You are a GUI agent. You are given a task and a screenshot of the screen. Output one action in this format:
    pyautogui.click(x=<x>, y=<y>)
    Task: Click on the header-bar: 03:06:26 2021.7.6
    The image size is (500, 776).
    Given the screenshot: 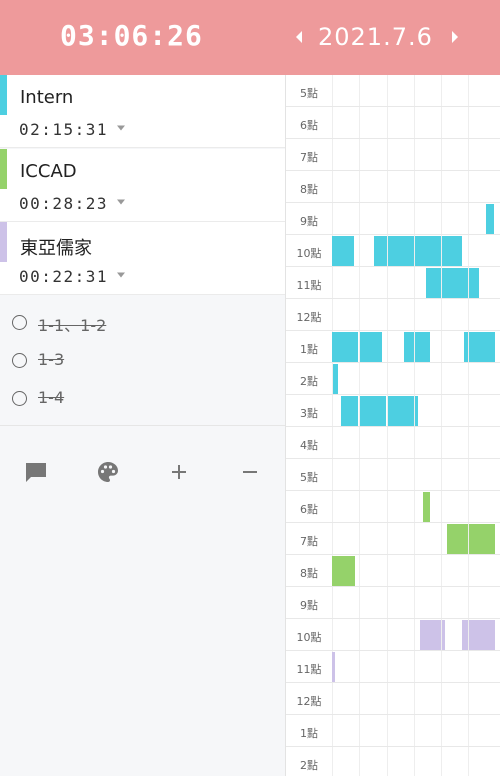 What is the action you would take?
    pyautogui.click(x=250, y=37)
    